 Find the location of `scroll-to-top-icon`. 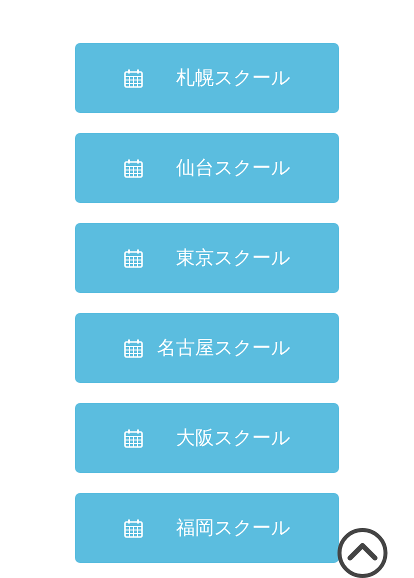

scroll-to-top-icon is located at coordinates (362, 553).